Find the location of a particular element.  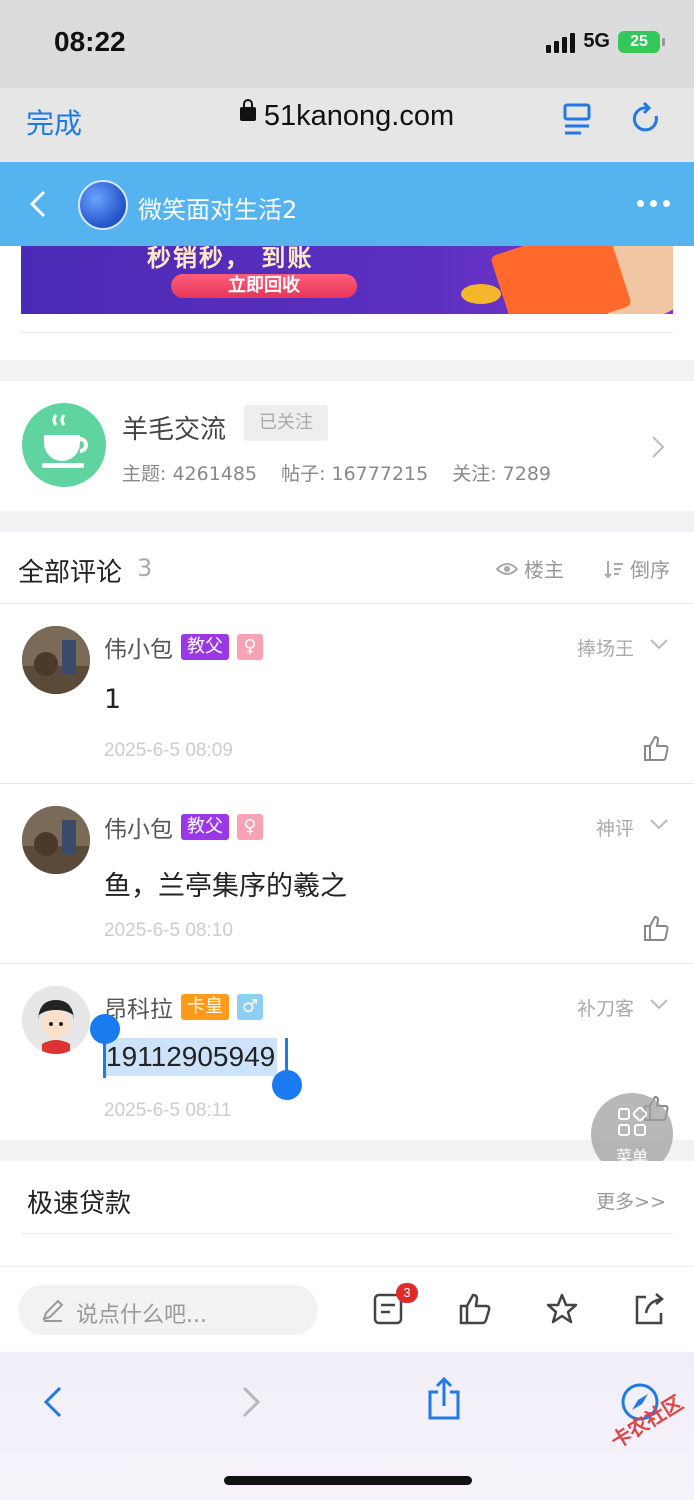

ad-banner: 秒销秒， 到账 立即回收 is located at coordinates (347, 280).